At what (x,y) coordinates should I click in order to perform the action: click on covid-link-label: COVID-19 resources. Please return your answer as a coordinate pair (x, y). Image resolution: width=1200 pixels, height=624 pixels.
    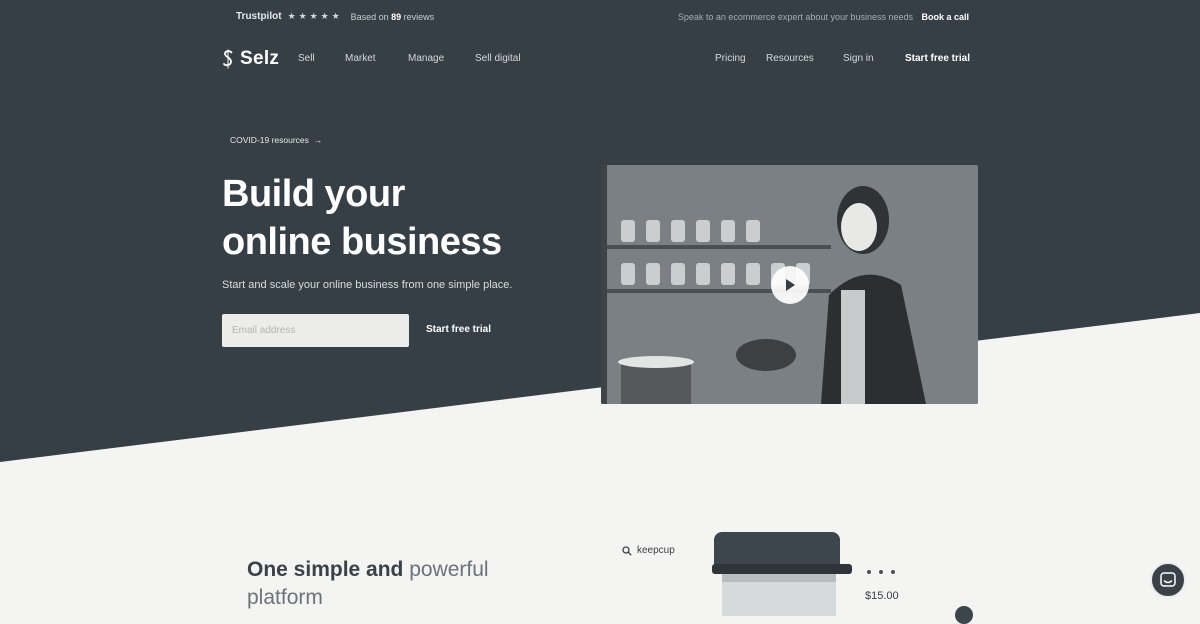
    Looking at the image, I should click on (269, 140).